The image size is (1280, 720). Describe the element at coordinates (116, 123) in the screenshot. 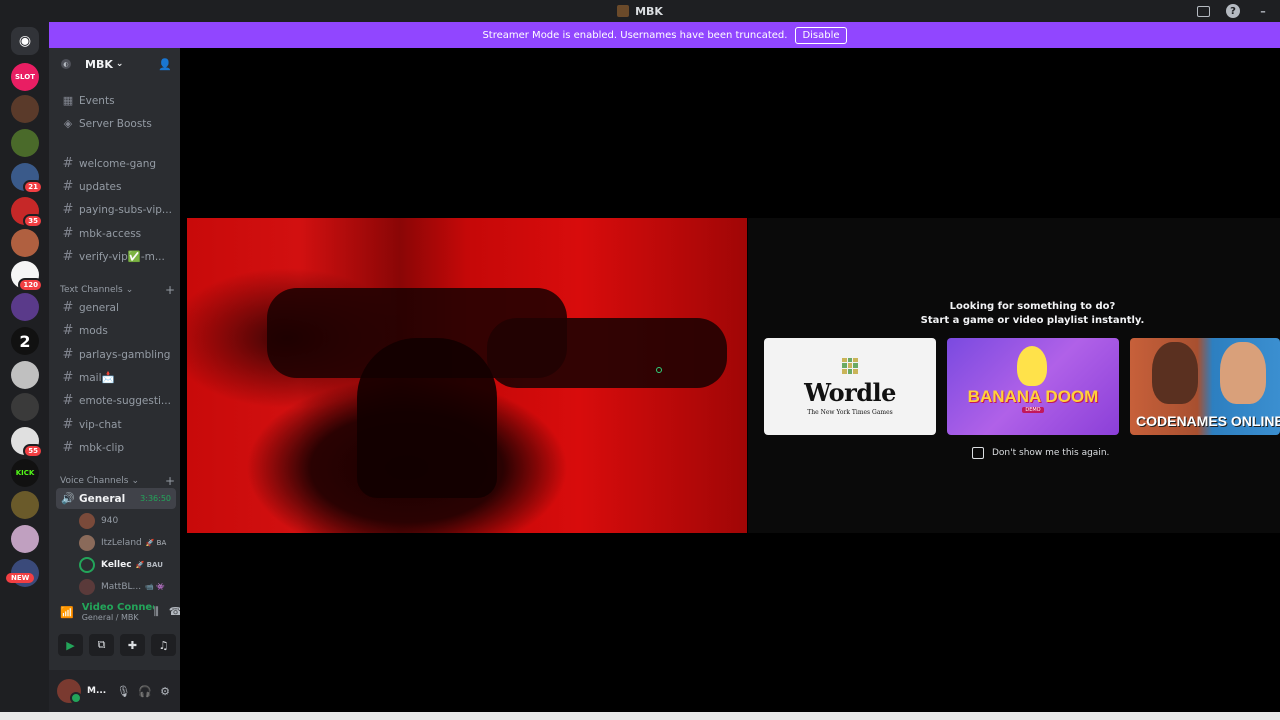

I see `server-boosts-item: ◈ Server Boosts` at that location.